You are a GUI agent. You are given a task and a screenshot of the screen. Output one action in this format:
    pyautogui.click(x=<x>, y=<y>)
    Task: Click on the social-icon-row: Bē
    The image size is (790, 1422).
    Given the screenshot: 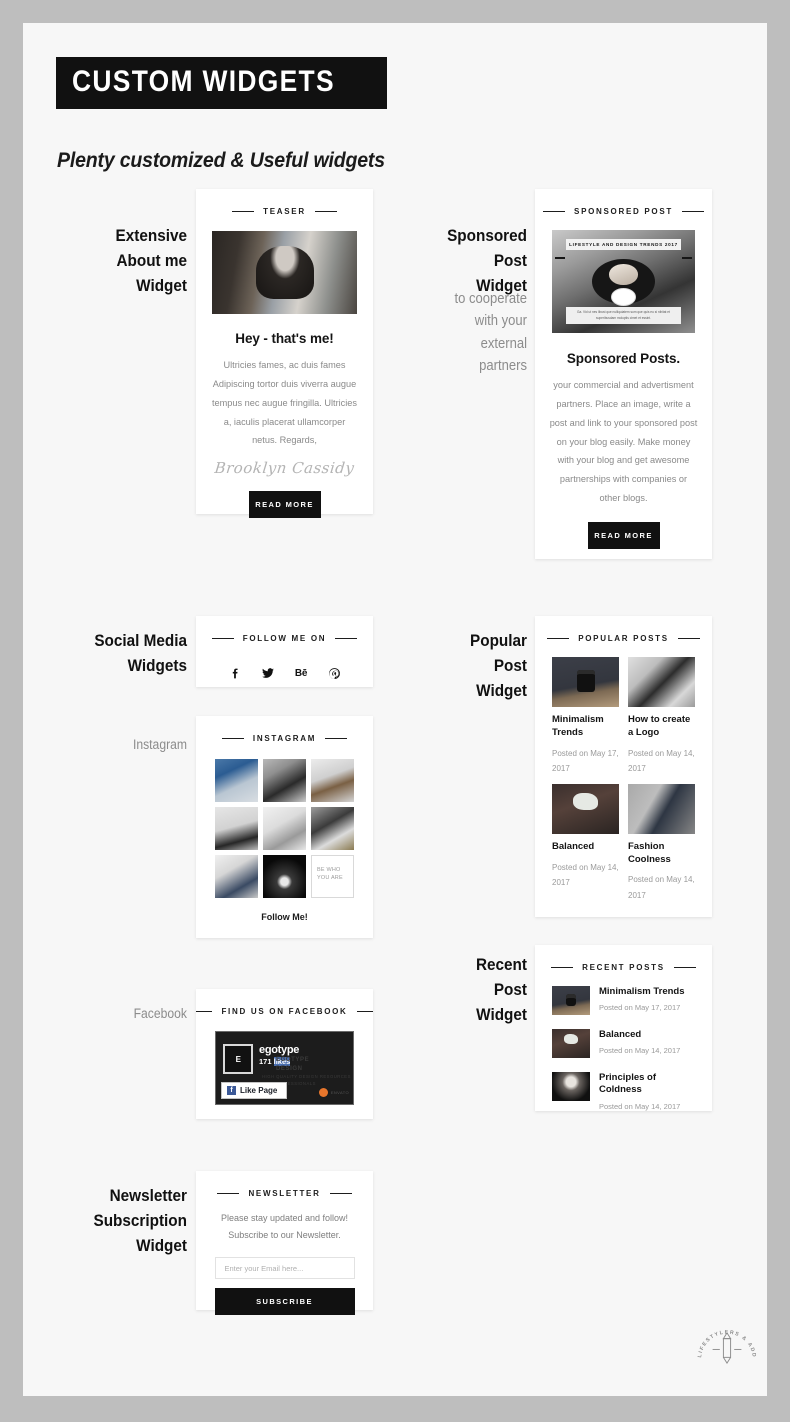 What is the action you would take?
    pyautogui.click(x=284, y=673)
    